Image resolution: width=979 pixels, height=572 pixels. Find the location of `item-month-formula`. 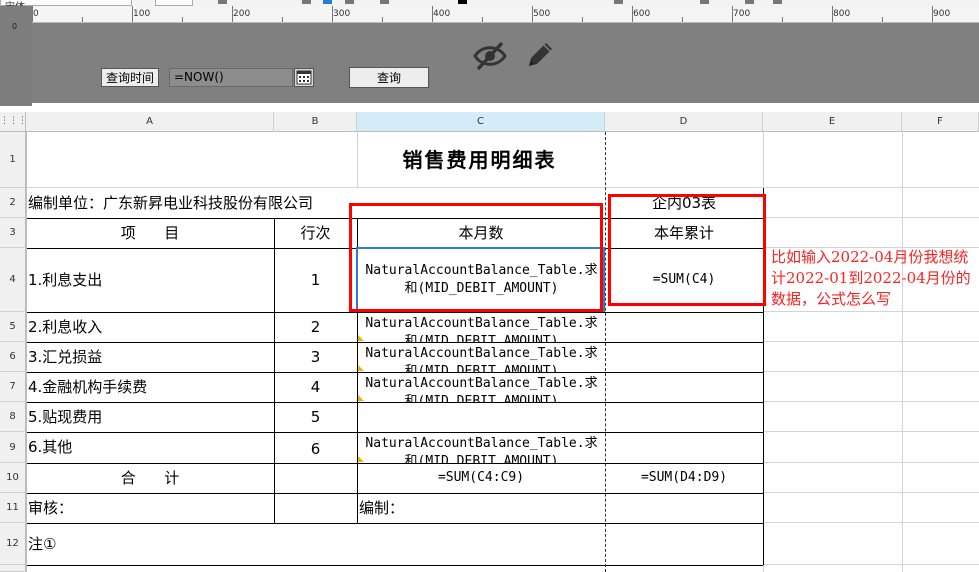

item-month-formula is located at coordinates (481, 417).